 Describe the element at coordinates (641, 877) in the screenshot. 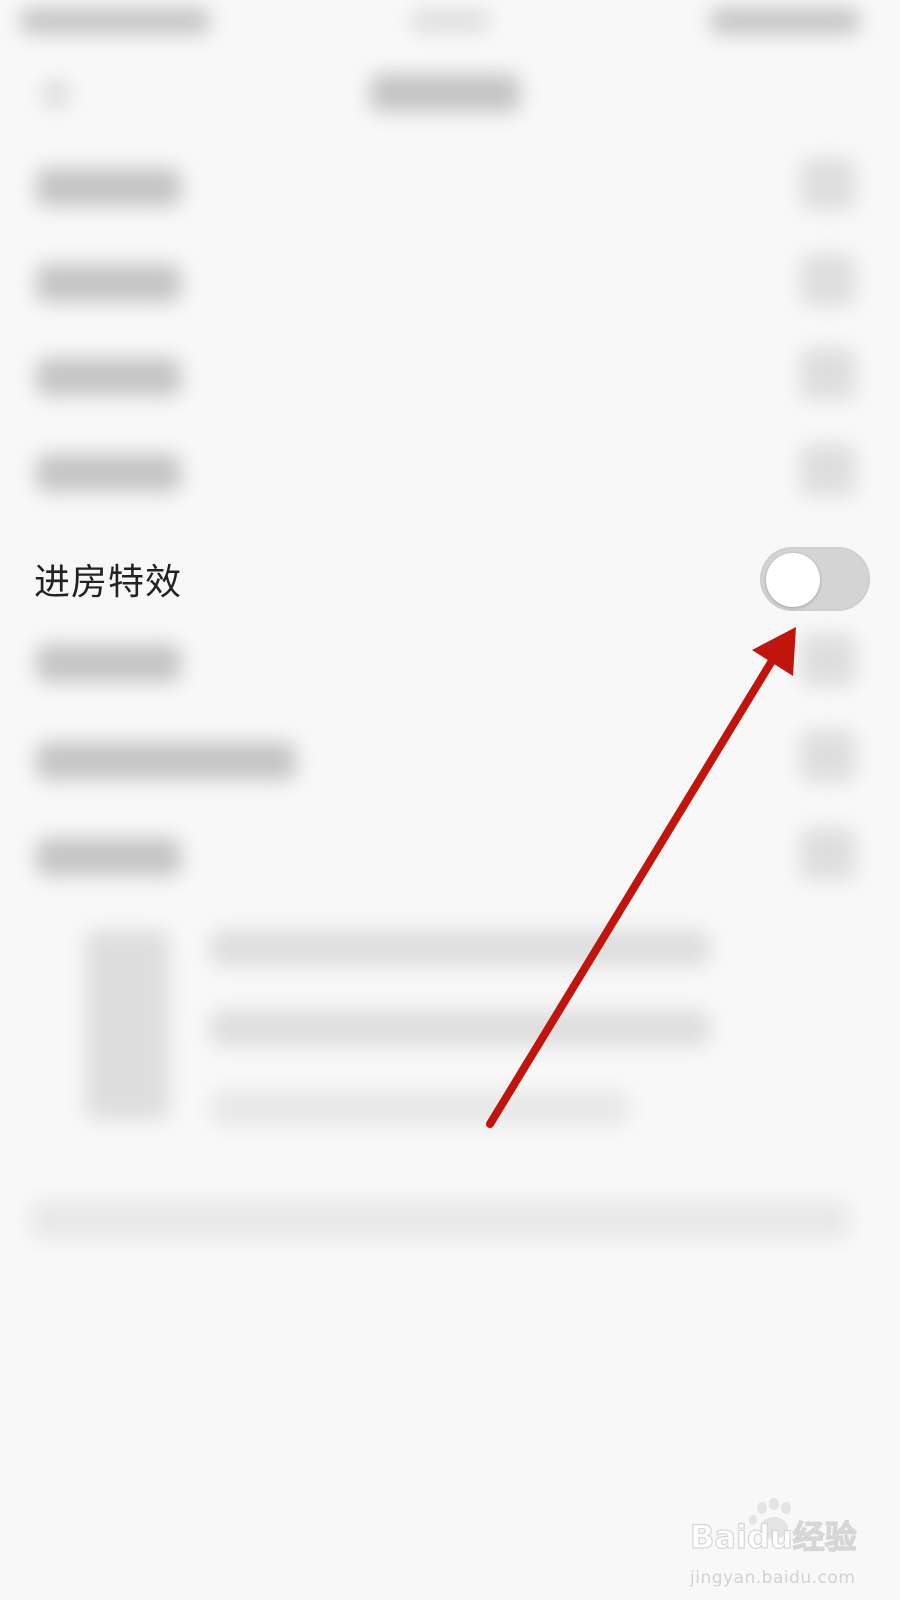

I see `red-arrow-icon` at that location.